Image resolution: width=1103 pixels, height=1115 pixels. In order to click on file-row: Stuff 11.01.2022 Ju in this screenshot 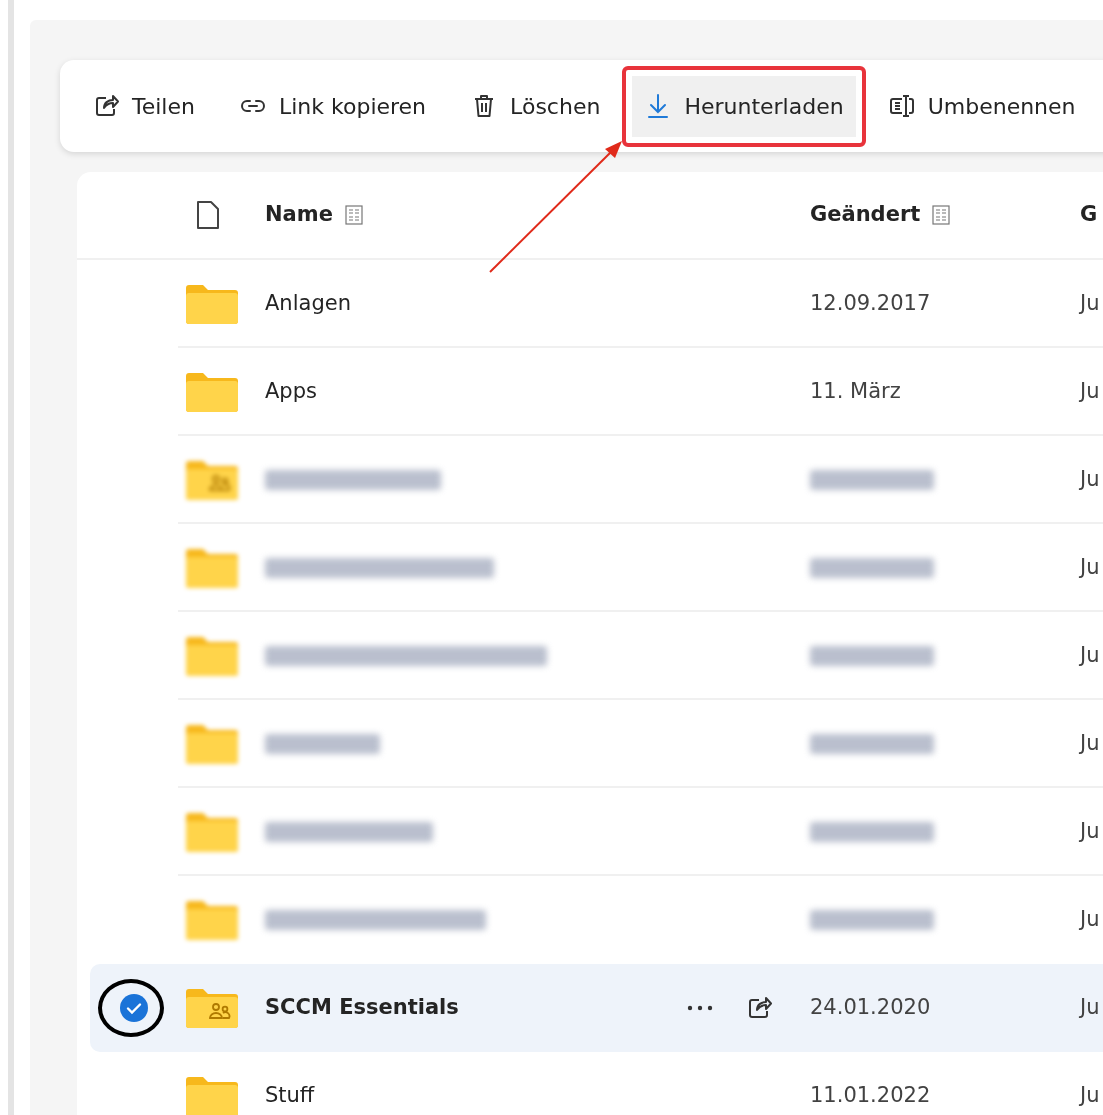, I will do `click(596, 1083)`.